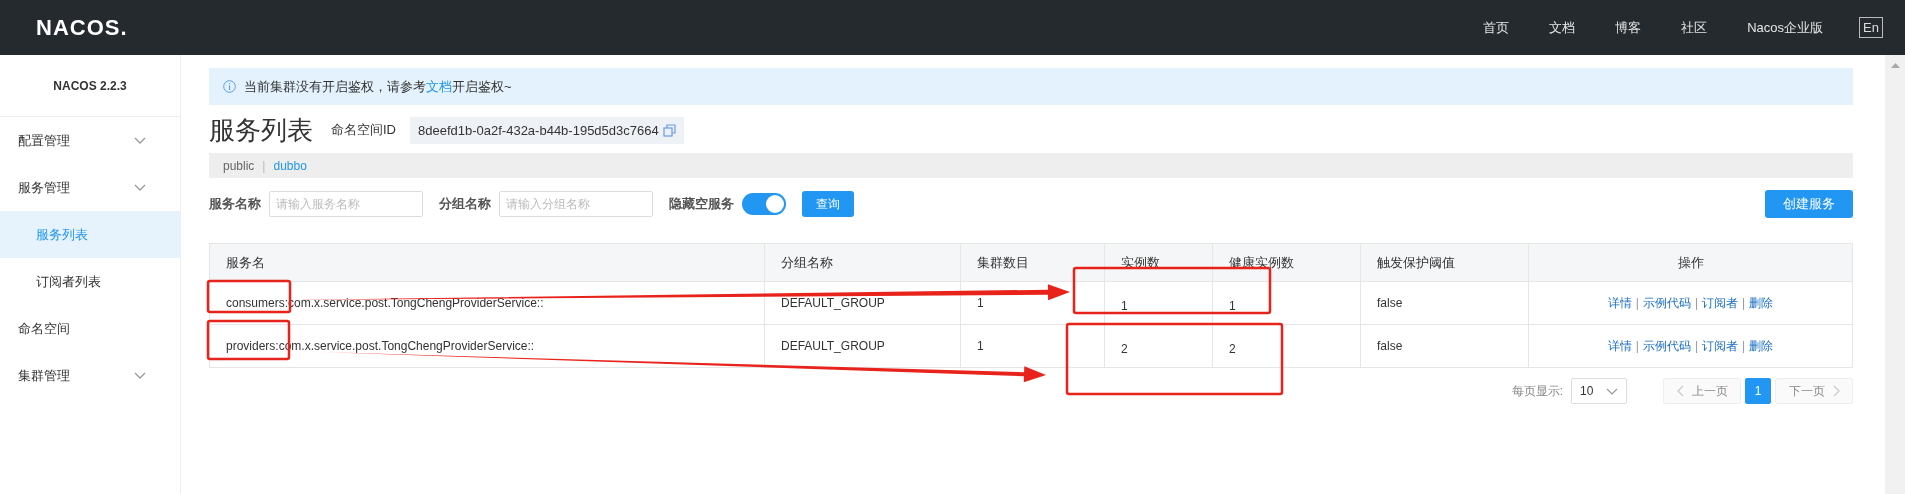 This screenshot has height=494, width=1905. Describe the element at coordinates (90, 140) in the screenshot. I see `sidebar-item: 配置管理` at that location.